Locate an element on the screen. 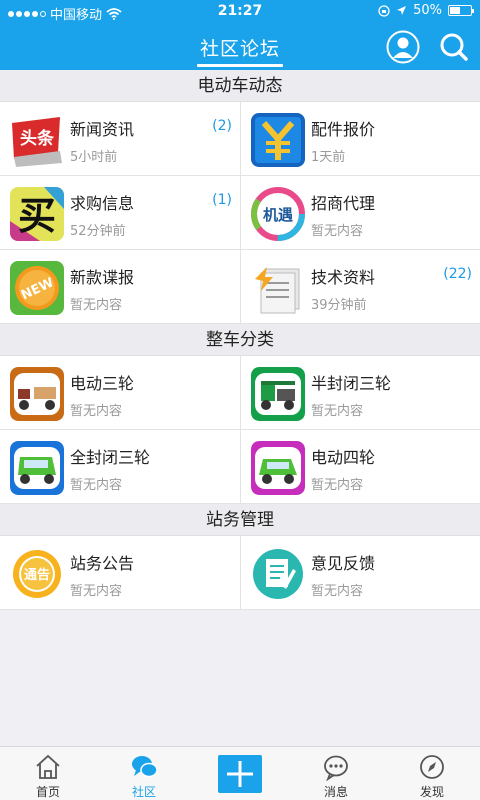  title-underline is located at coordinates (240, 65).